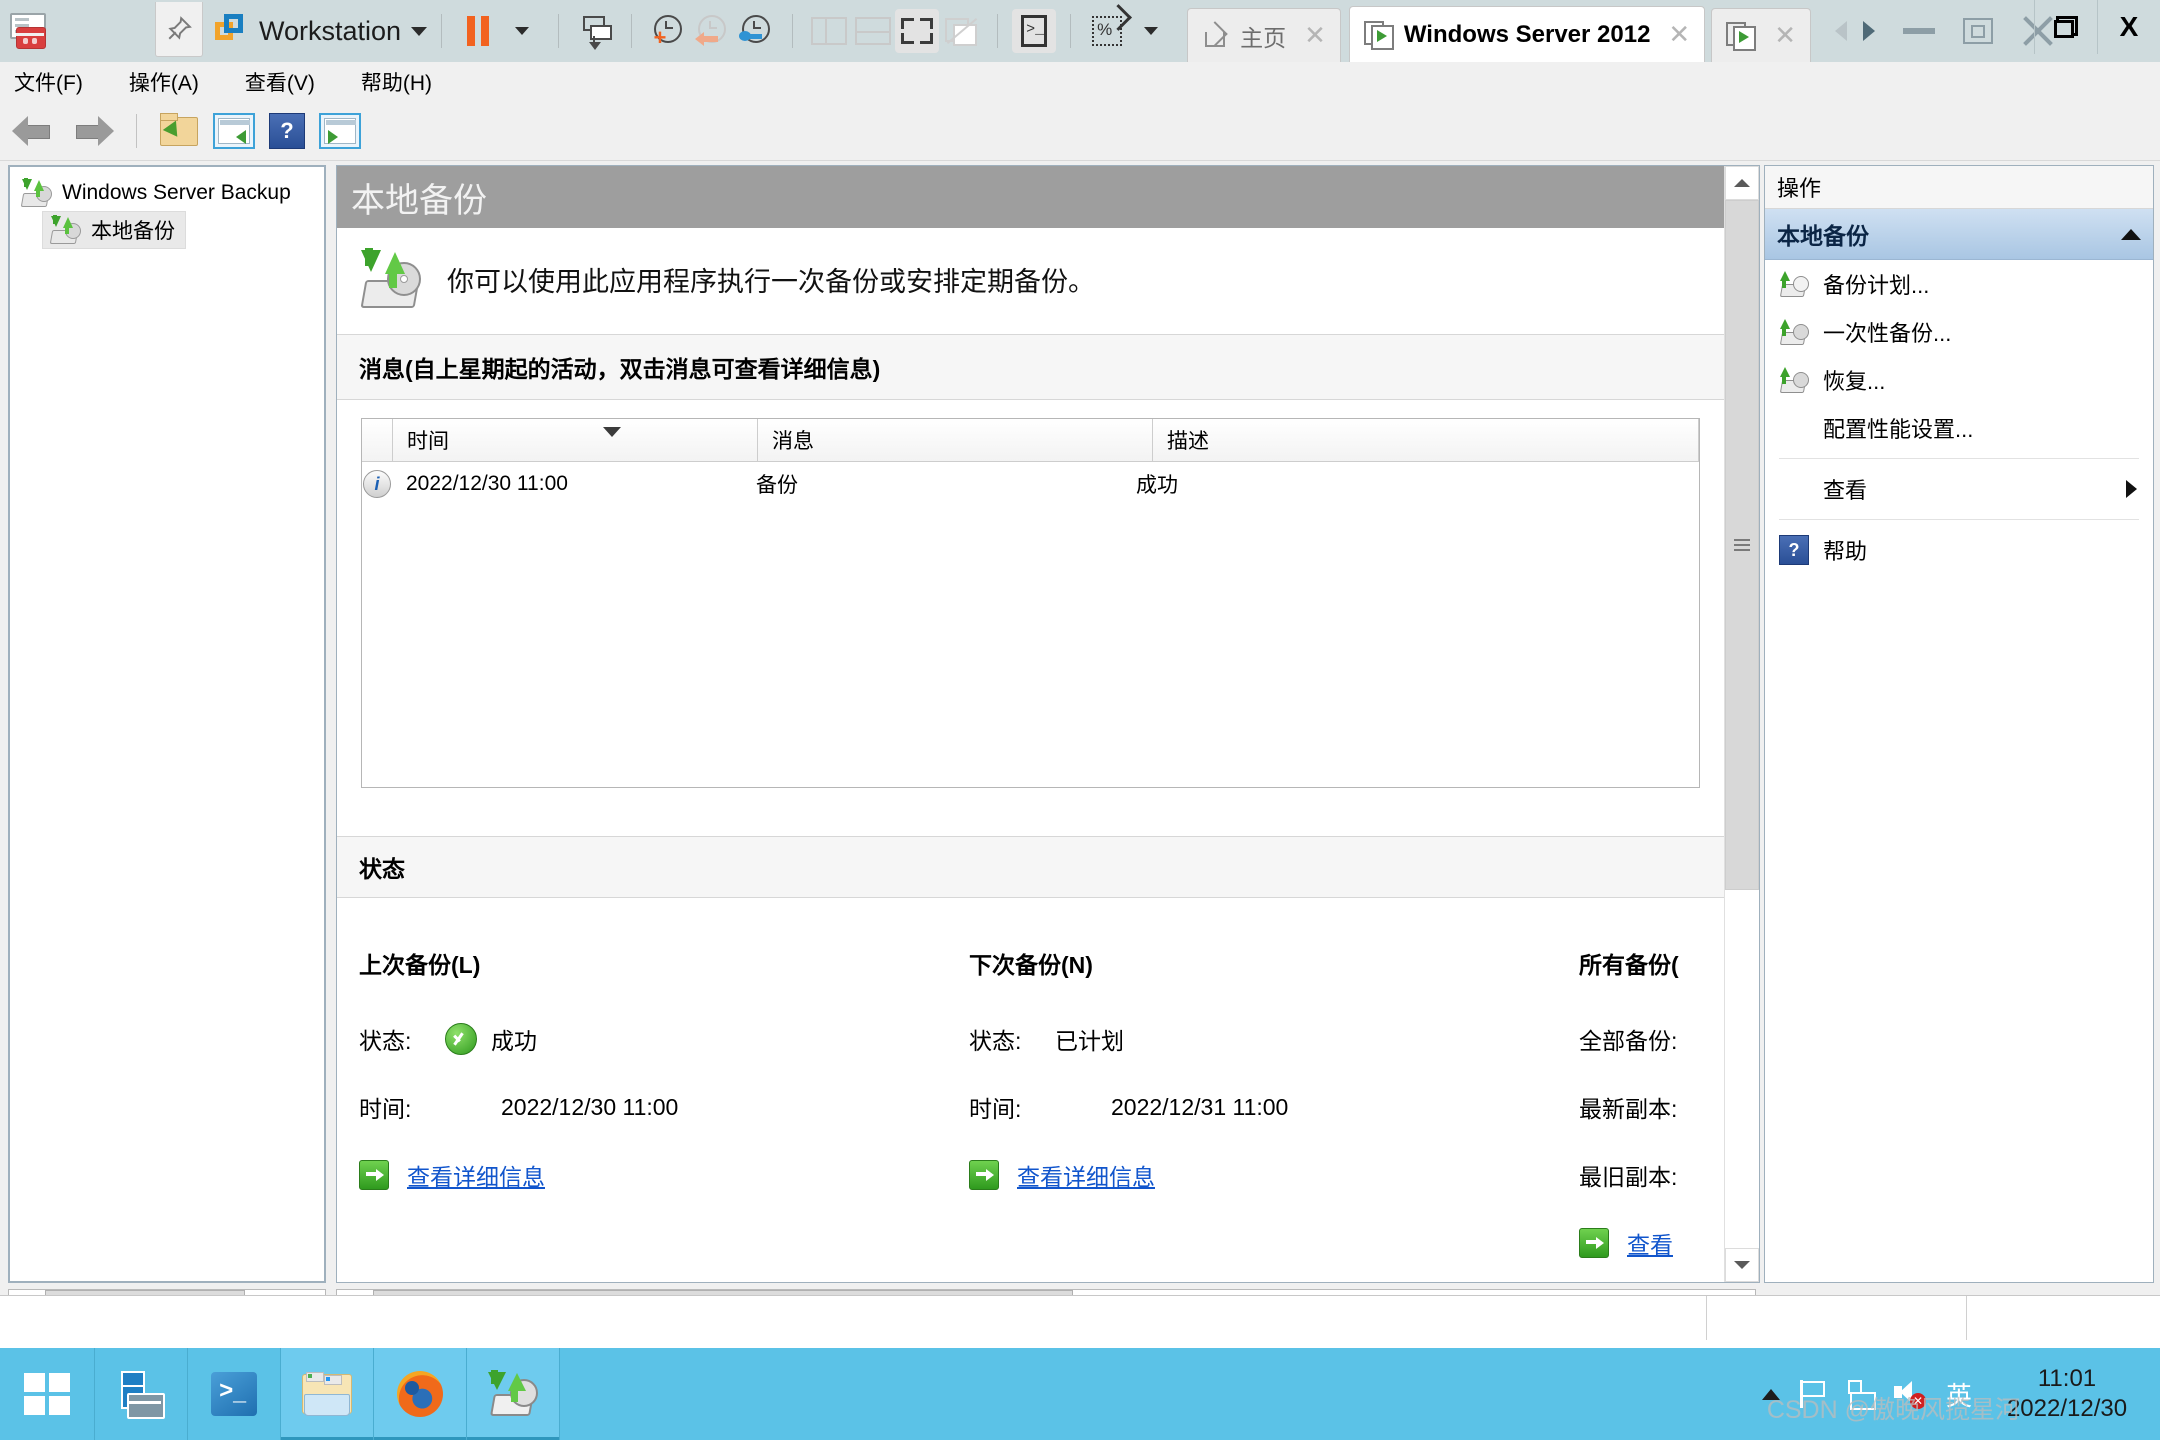 This screenshot has width=2160, height=1440. Describe the element at coordinates (1959, 489) in the screenshot. I see `action-view: 查看` at that location.